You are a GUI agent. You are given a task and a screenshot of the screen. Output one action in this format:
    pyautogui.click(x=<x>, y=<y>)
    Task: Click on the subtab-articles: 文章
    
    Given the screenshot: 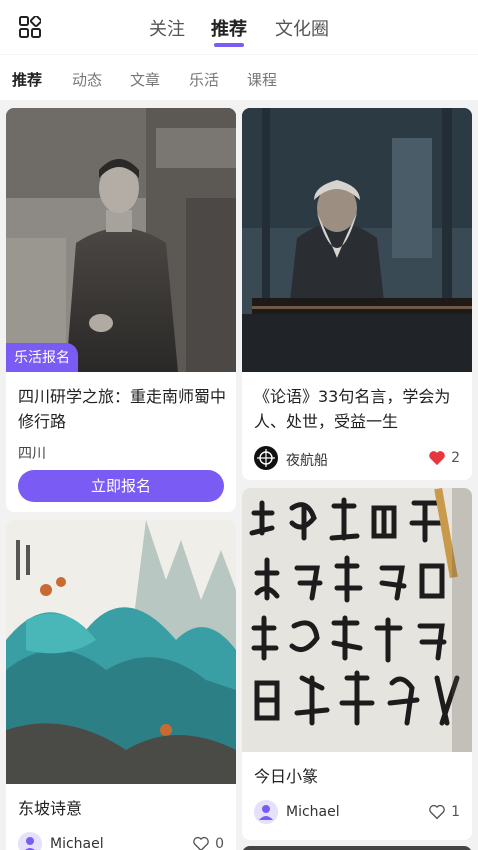 What is the action you would take?
    pyautogui.click(x=145, y=79)
    